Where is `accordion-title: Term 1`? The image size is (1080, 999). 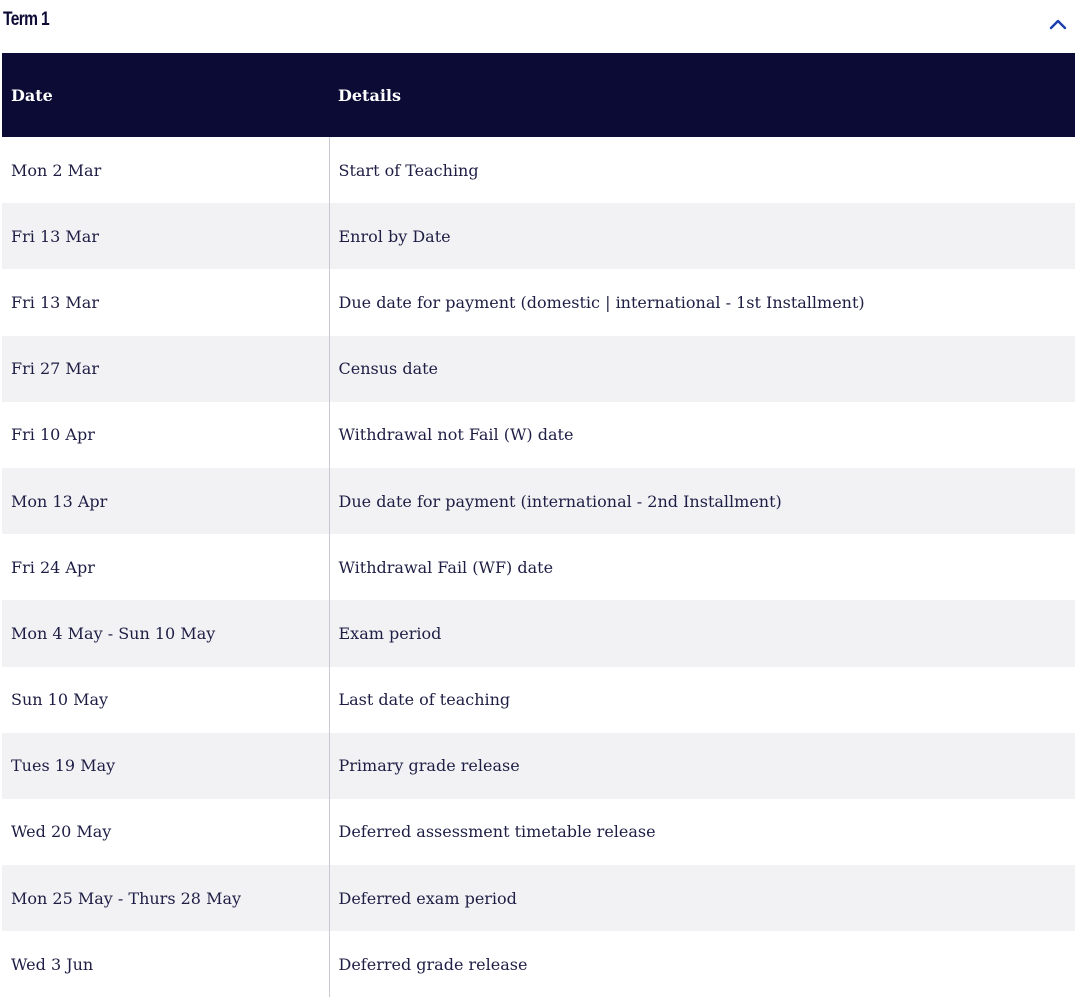 accordion-title: Term 1 is located at coordinates (26, 19).